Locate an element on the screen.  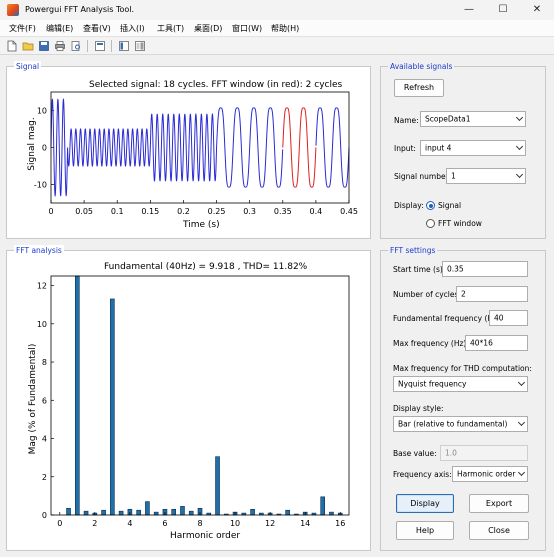
max-freq-label: Max frequency (Hz): is located at coordinates (431, 343).